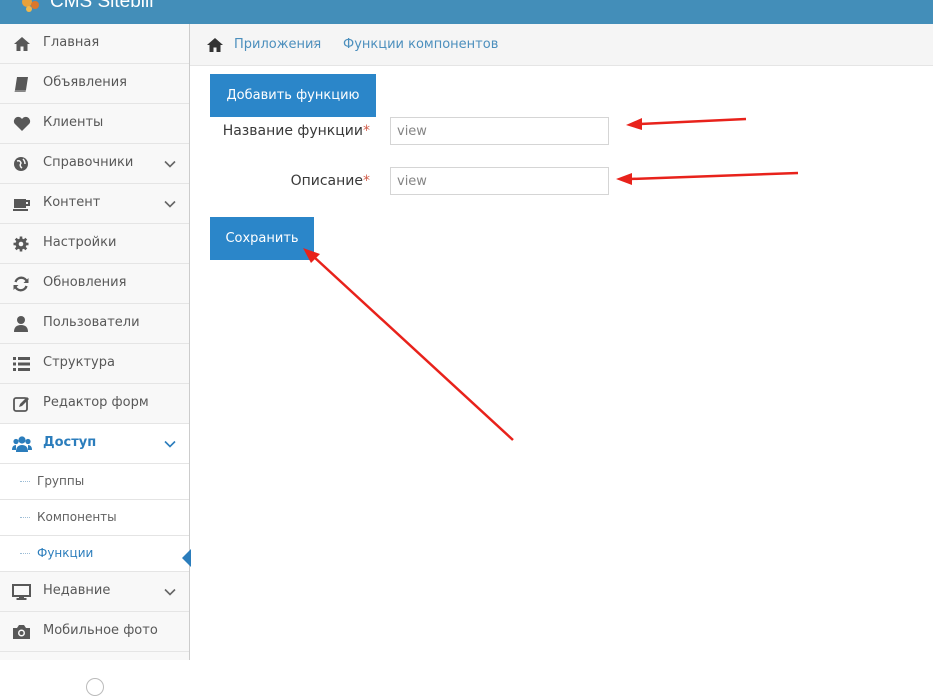 The image size is (933, 696). What do you see at coordinates (499, 131) in the screenshot?
I see `function-name-input` at bounding box center [499, 131].